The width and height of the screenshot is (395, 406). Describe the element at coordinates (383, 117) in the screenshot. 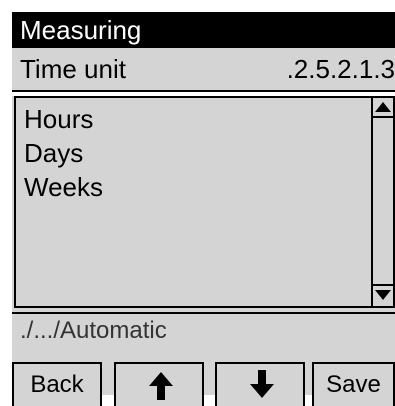

I see `scroll-up-divider` at that location.